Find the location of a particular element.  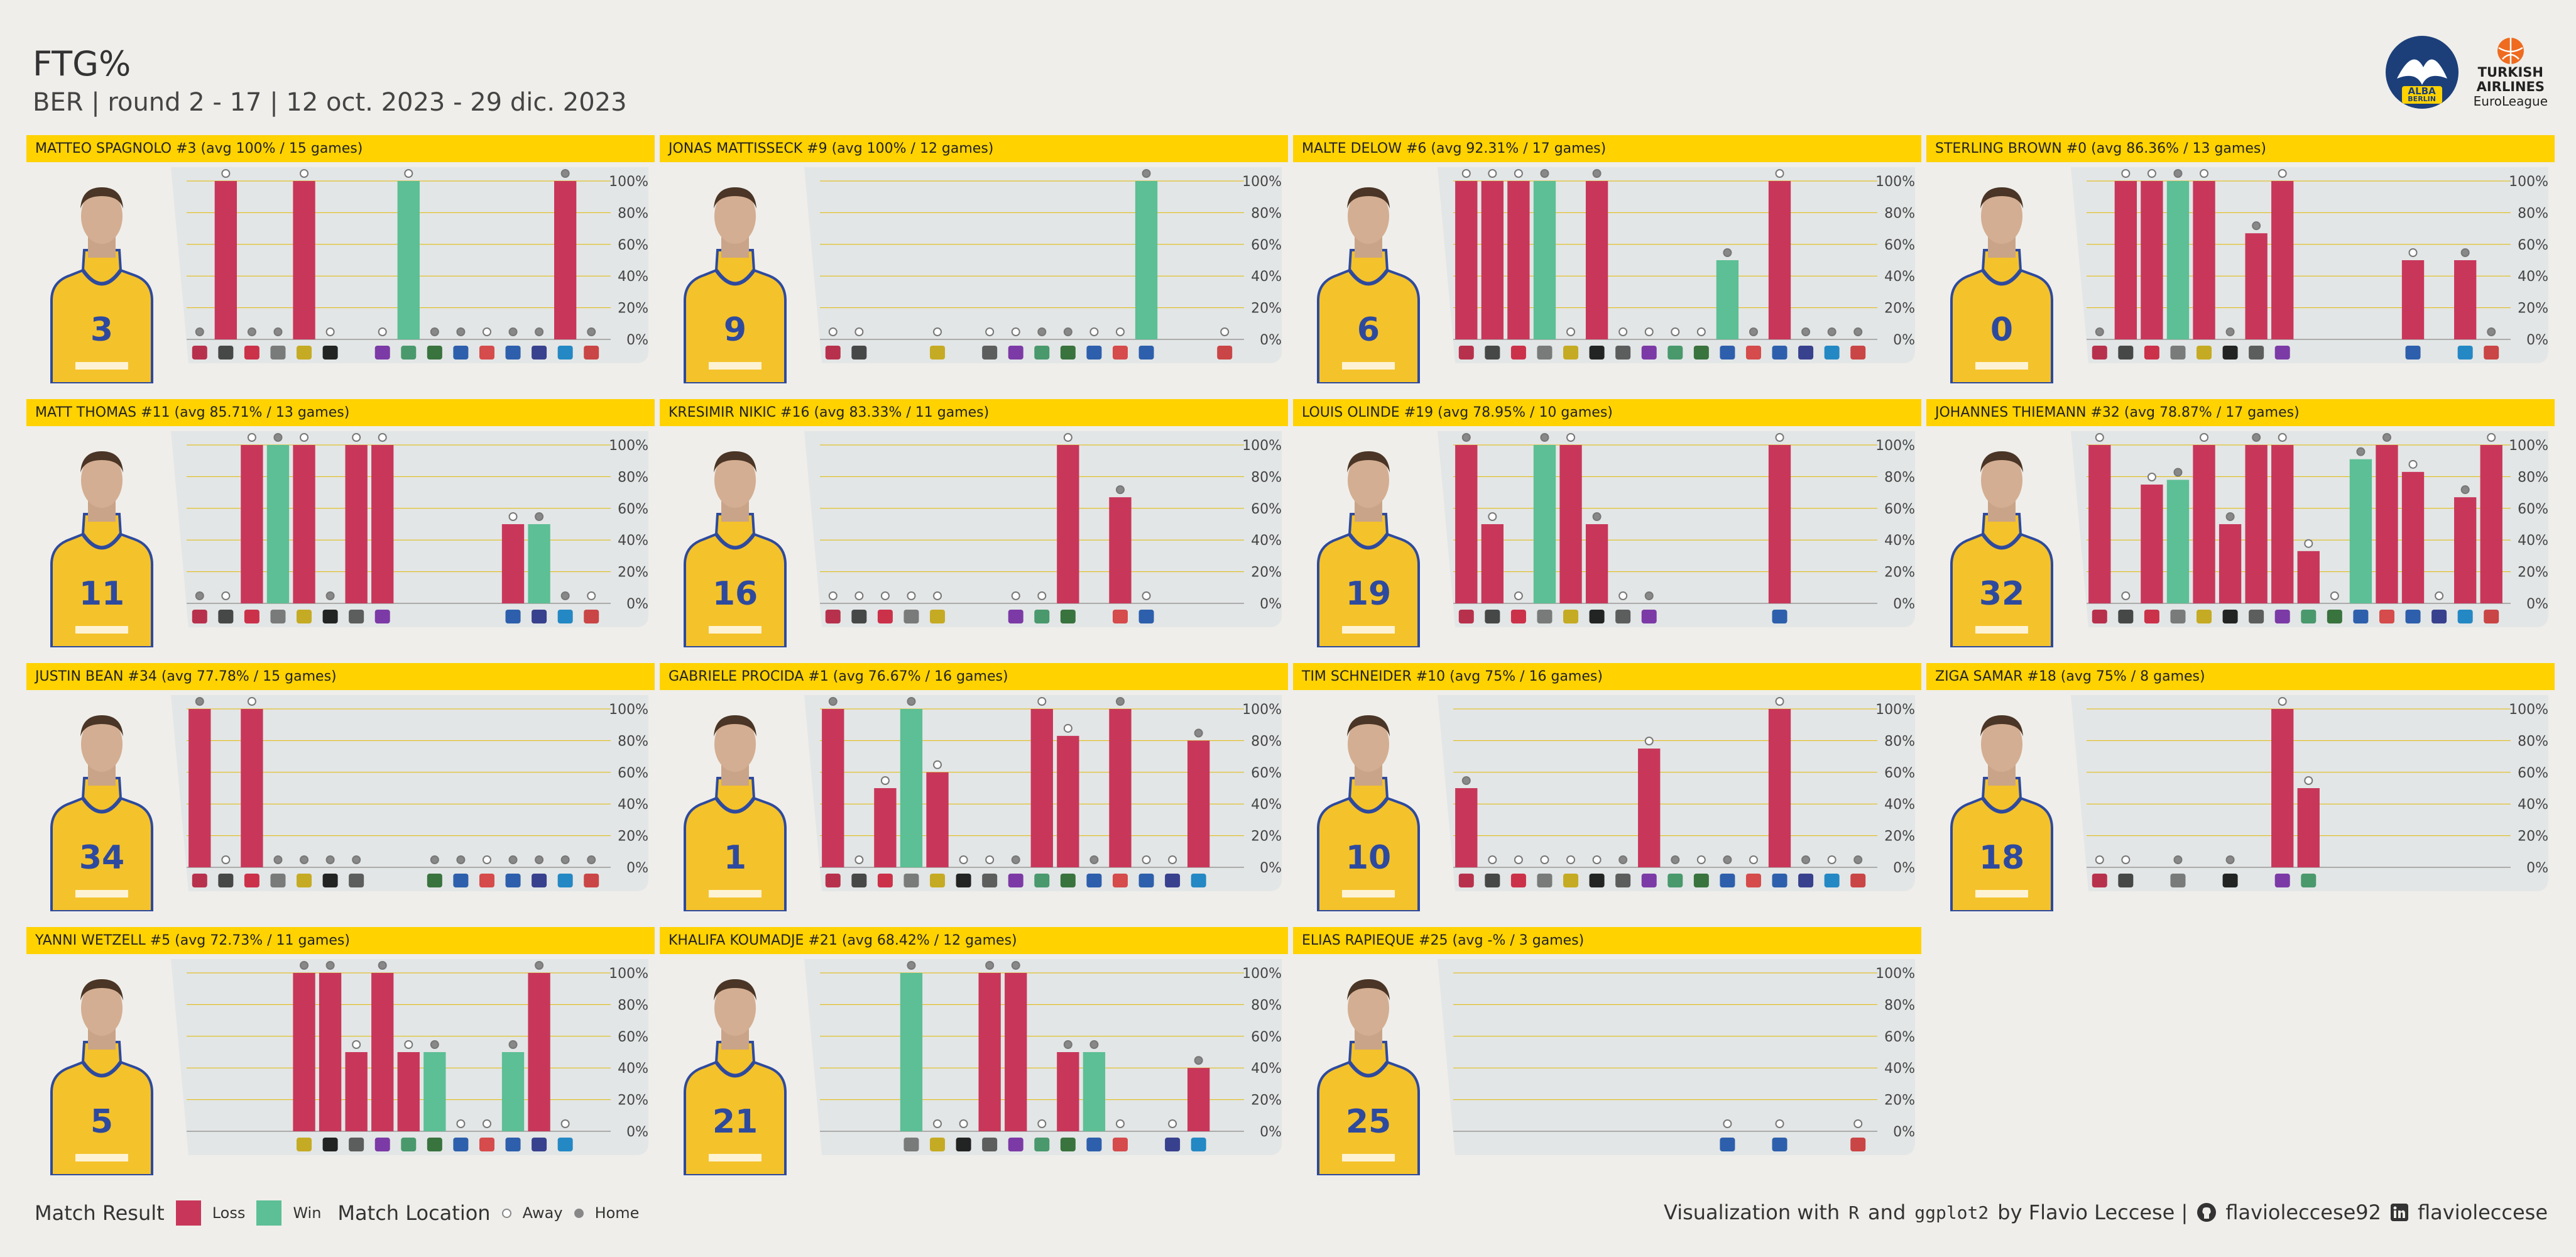

logos: ALBA BERLIN TURKISH AIRLINES EuroLeague is located at coordinates (2466, 72).